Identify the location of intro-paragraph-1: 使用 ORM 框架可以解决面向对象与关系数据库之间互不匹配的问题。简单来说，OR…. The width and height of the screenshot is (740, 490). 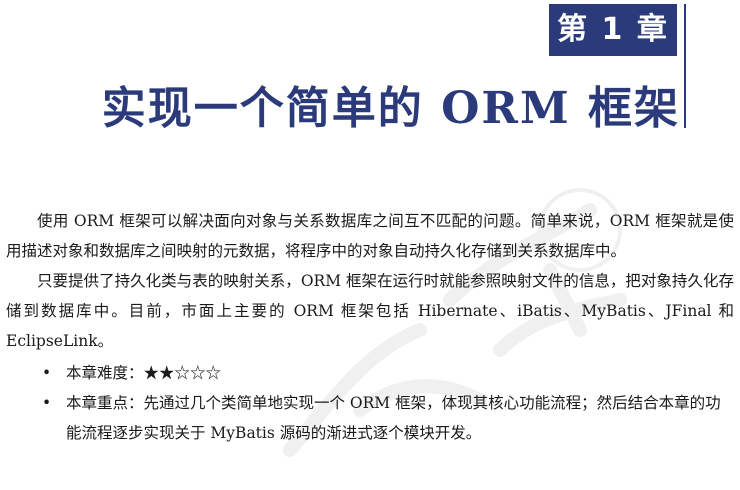
(370, 236).